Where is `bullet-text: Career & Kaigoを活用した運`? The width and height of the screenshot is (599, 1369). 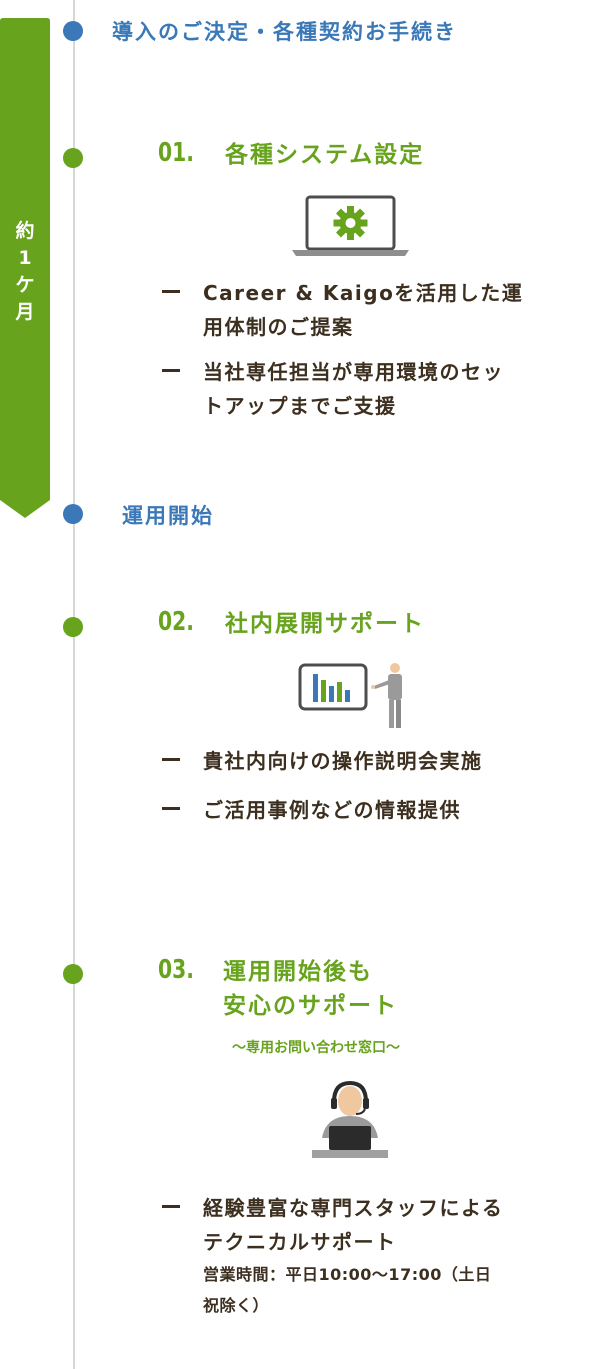 bullet-text: Career & Kaigoを活用した運 is located at coordinates (363, 293).